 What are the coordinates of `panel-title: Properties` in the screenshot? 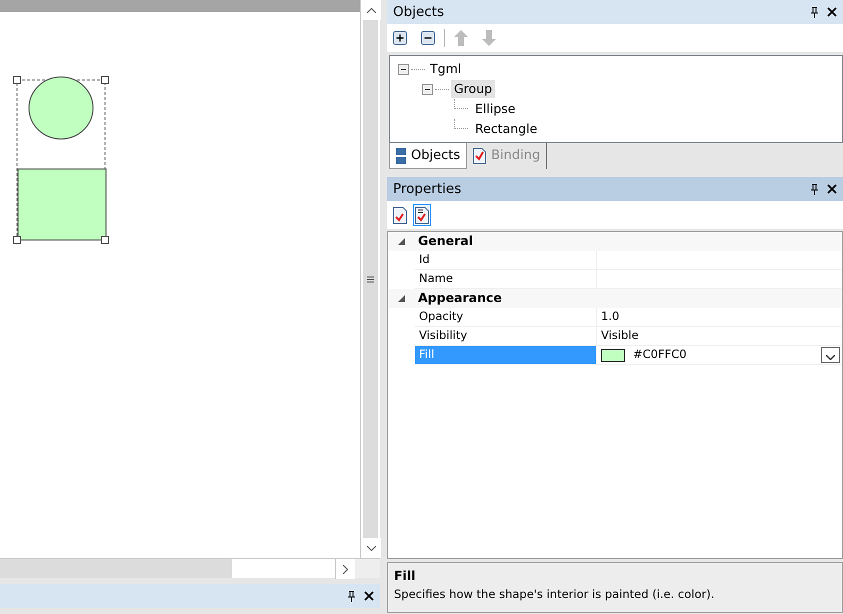 It's located at (427, 189).